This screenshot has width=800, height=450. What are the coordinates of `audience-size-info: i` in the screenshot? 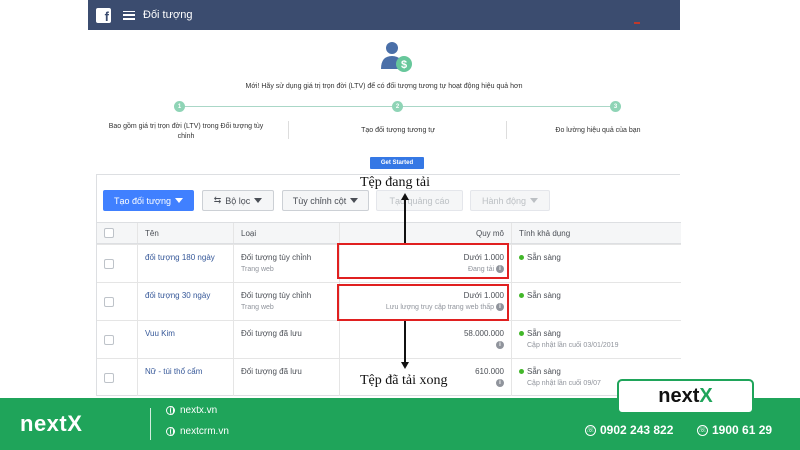 It's located at (425, 346).